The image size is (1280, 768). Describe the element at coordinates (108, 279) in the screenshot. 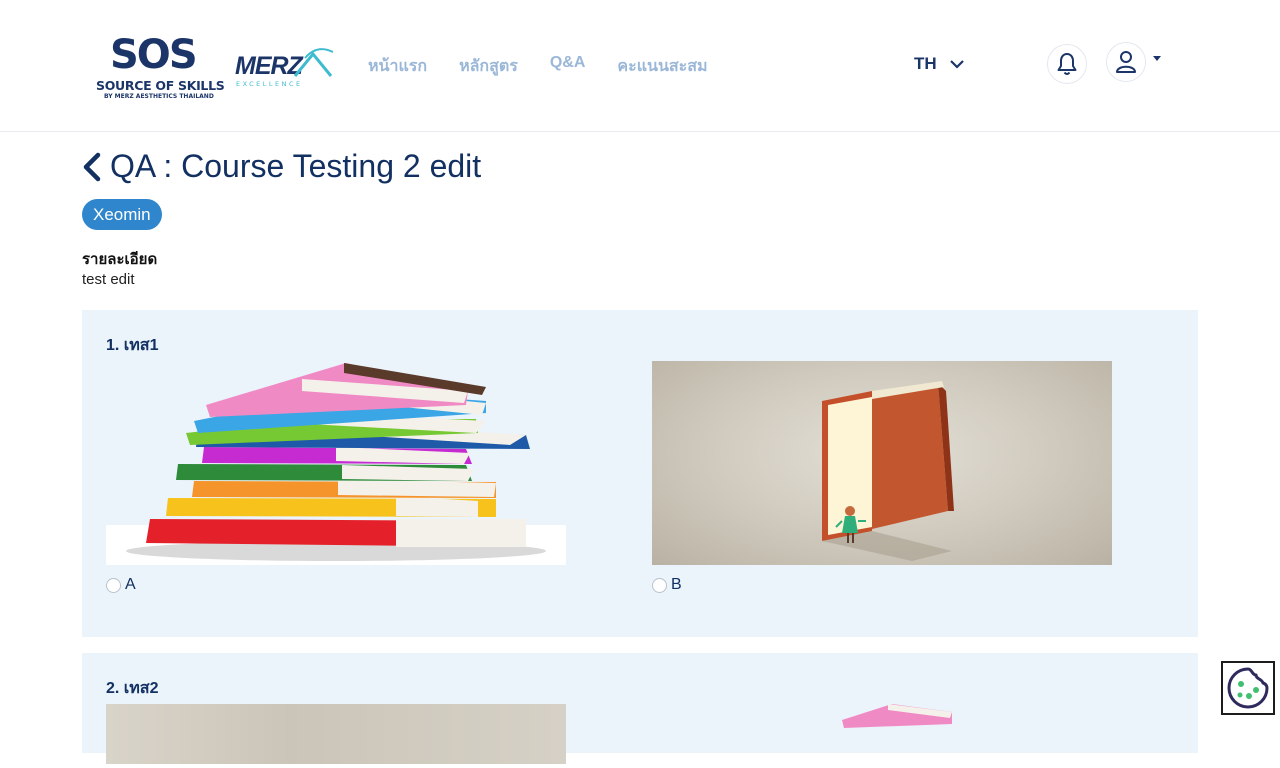

I see `detail-text: test edit` at that location.